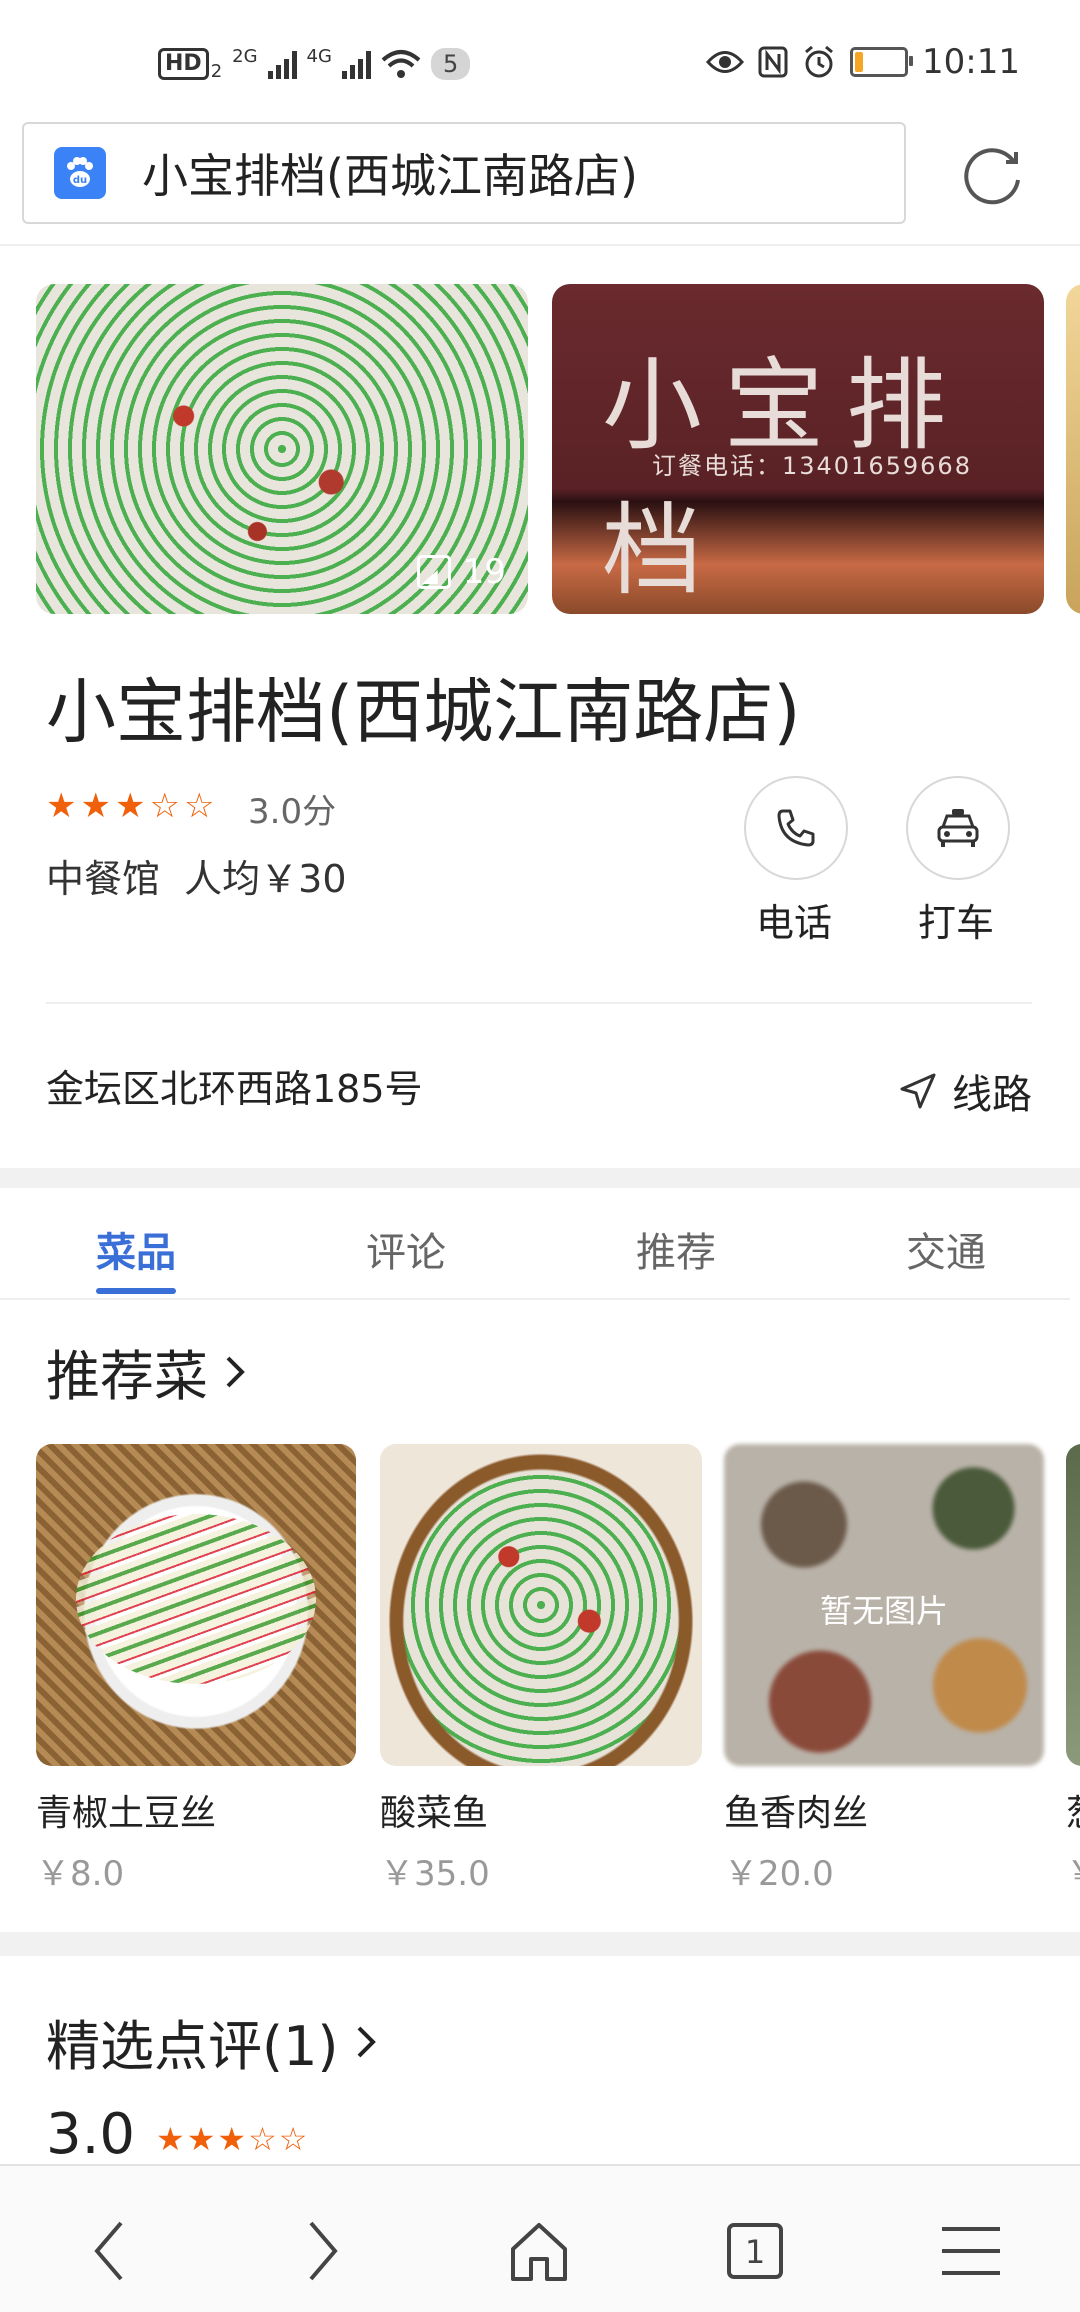 The height and width of the screenshot is (2312, 1080). What do you see at coordinates (461, 572) in the screenshot?
I see `photo-count: 19` at bounding box center [461, 572].